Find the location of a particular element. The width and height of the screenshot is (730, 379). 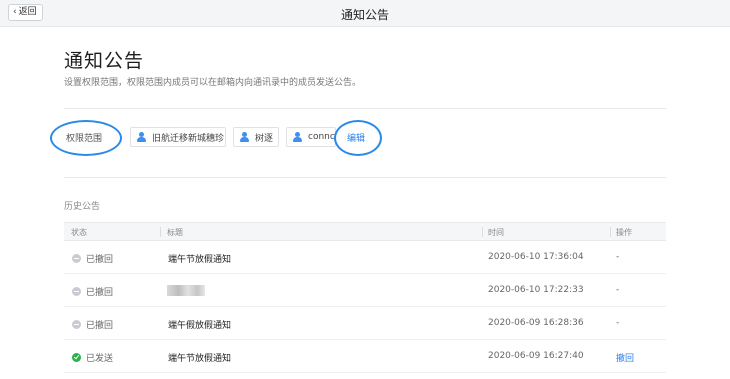

notice-time: 2020-06-09 16:27:40 is located at coordinates (536, 356).